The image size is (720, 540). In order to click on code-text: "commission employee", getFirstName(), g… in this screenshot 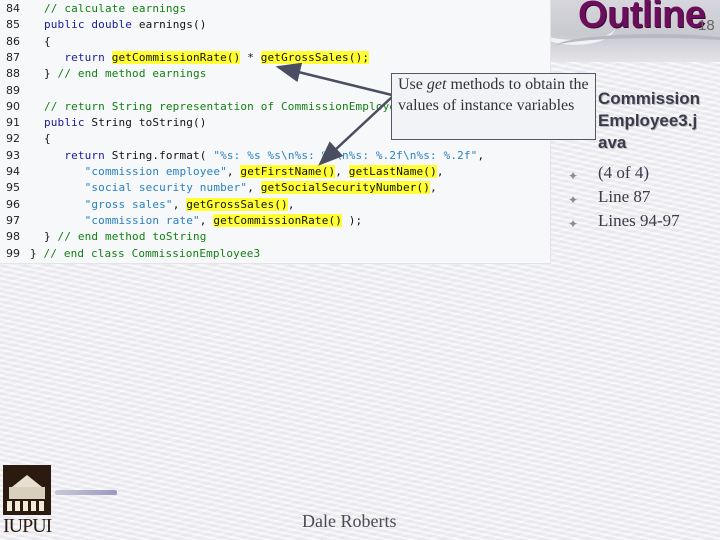, I will do `click(244, 172)`.